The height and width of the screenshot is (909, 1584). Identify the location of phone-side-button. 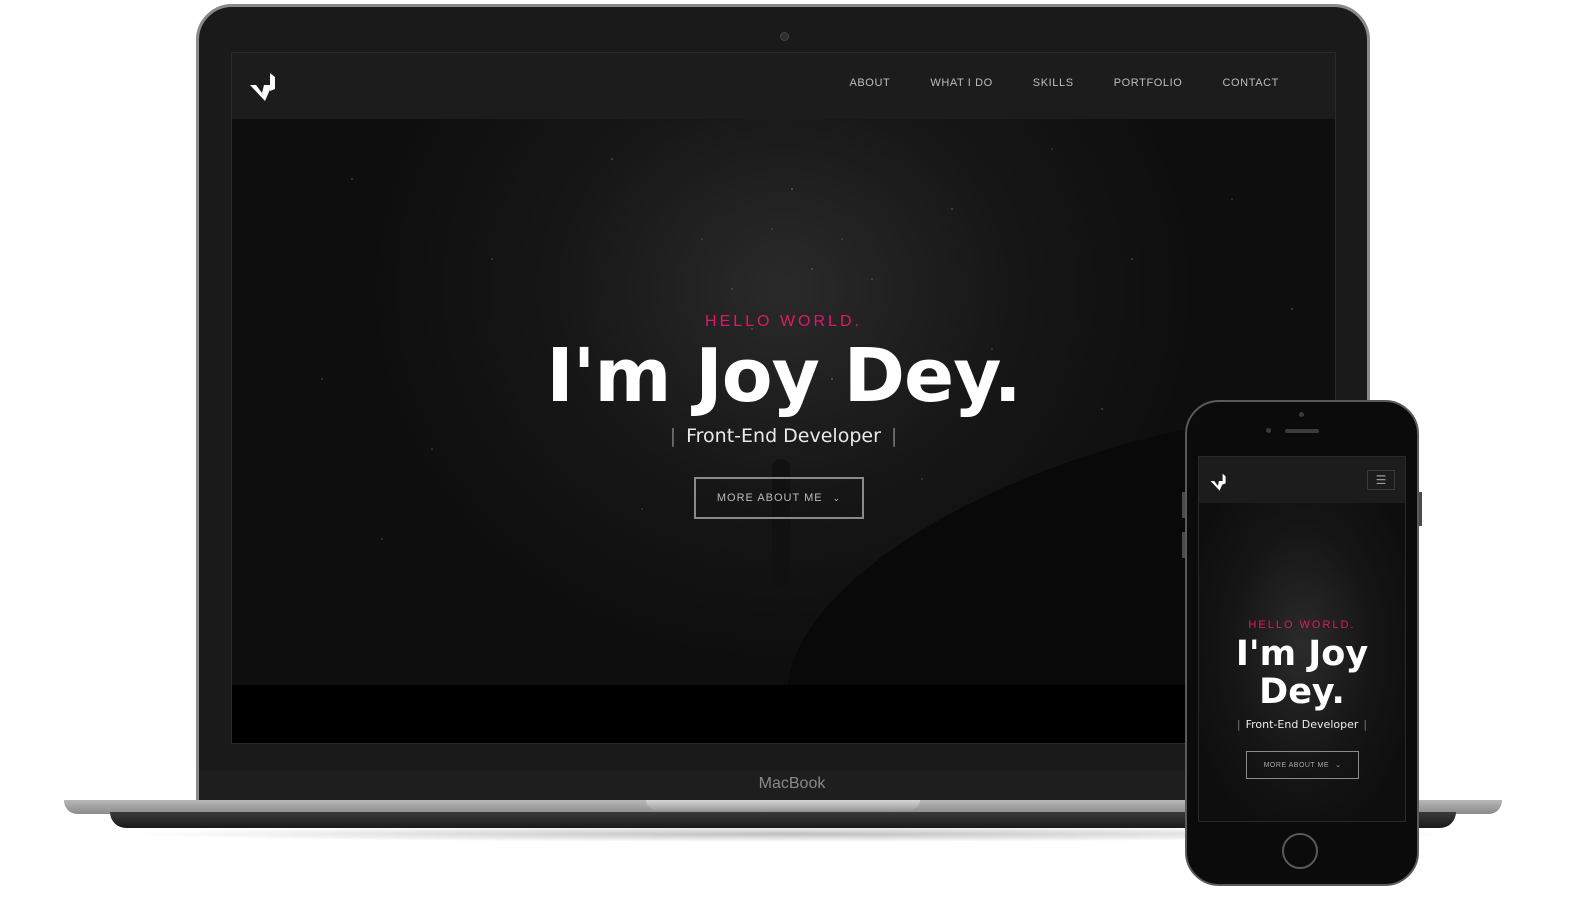
(1420, 509).